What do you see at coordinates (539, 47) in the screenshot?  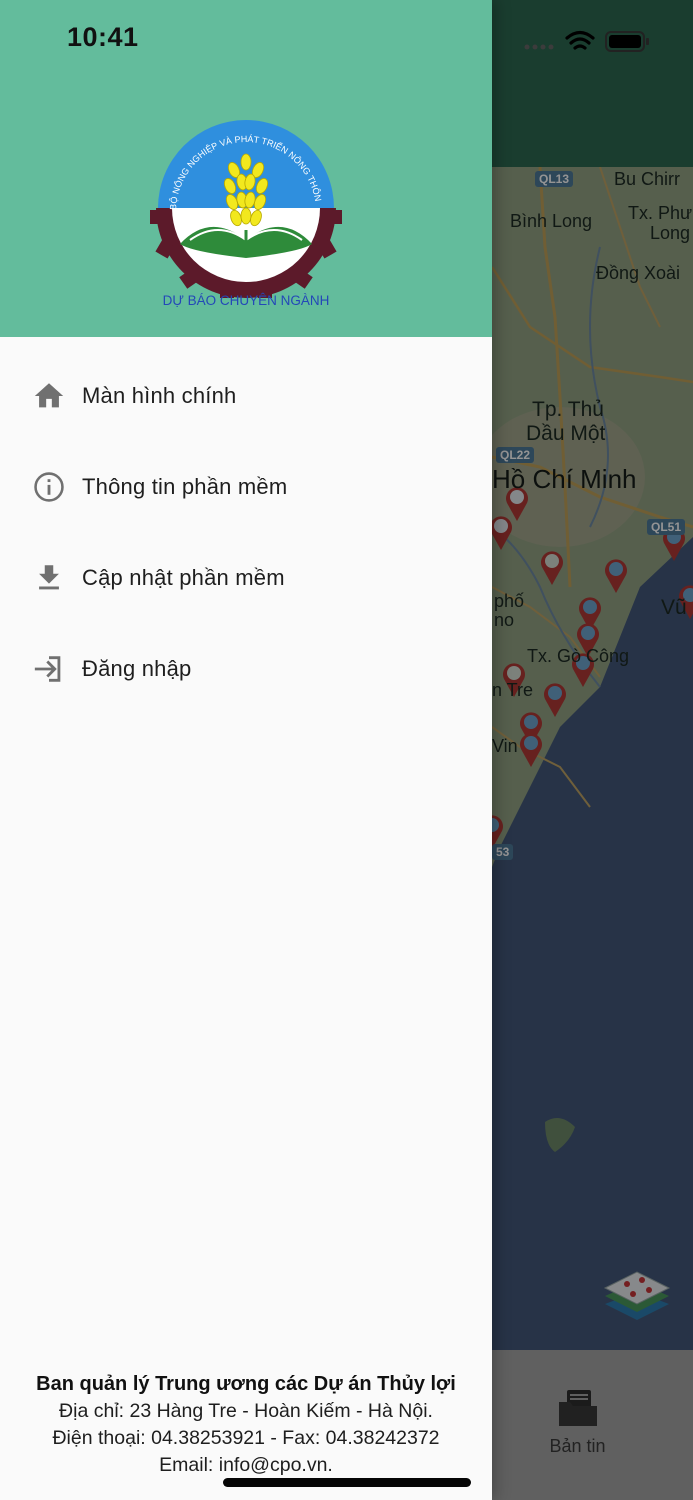 I see `signal-dots-icon` at bounding box center [539, 47].